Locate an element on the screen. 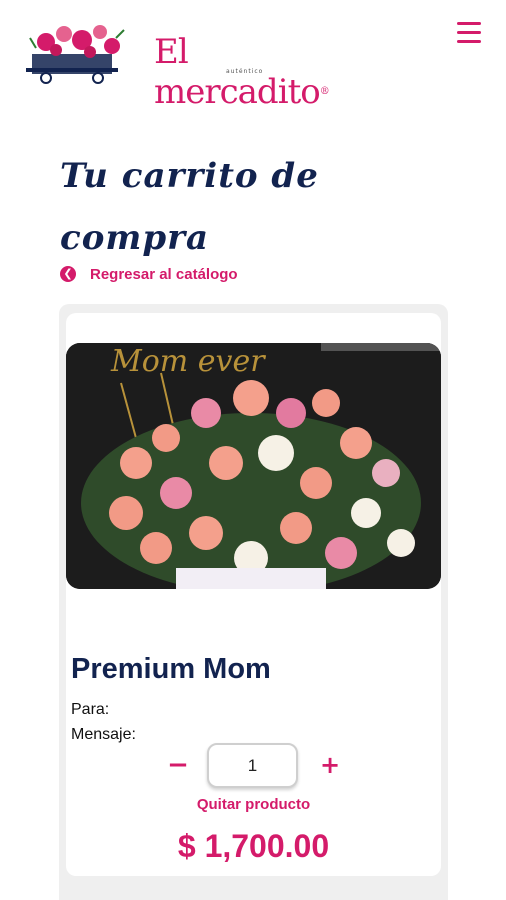  back-link-label: Regresar al catálogo is located at coordinates (164, 274).